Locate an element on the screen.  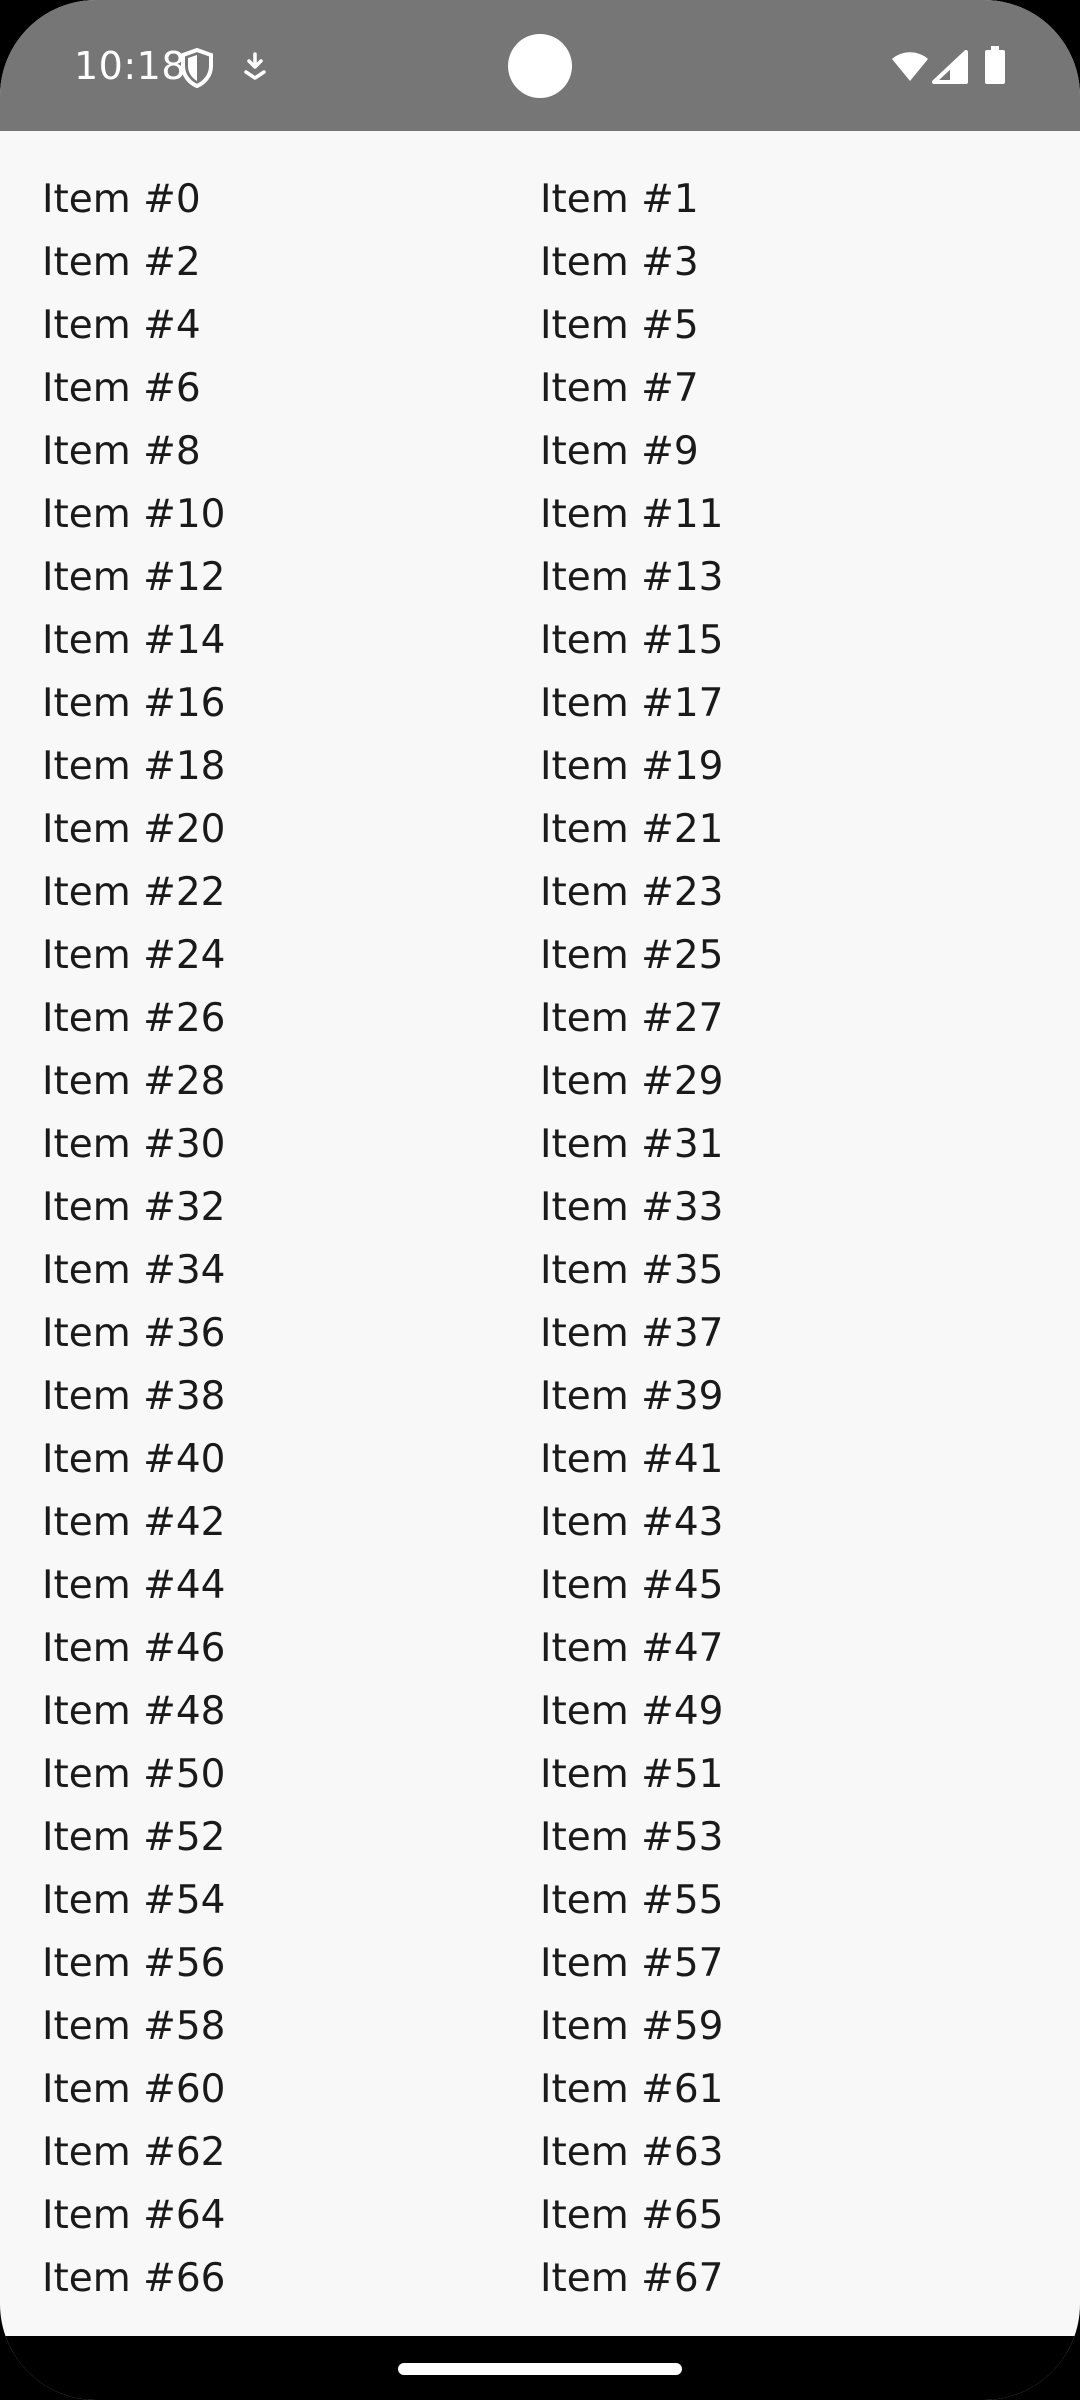
list-item: Item #9 is located at coordinates (789, 460).